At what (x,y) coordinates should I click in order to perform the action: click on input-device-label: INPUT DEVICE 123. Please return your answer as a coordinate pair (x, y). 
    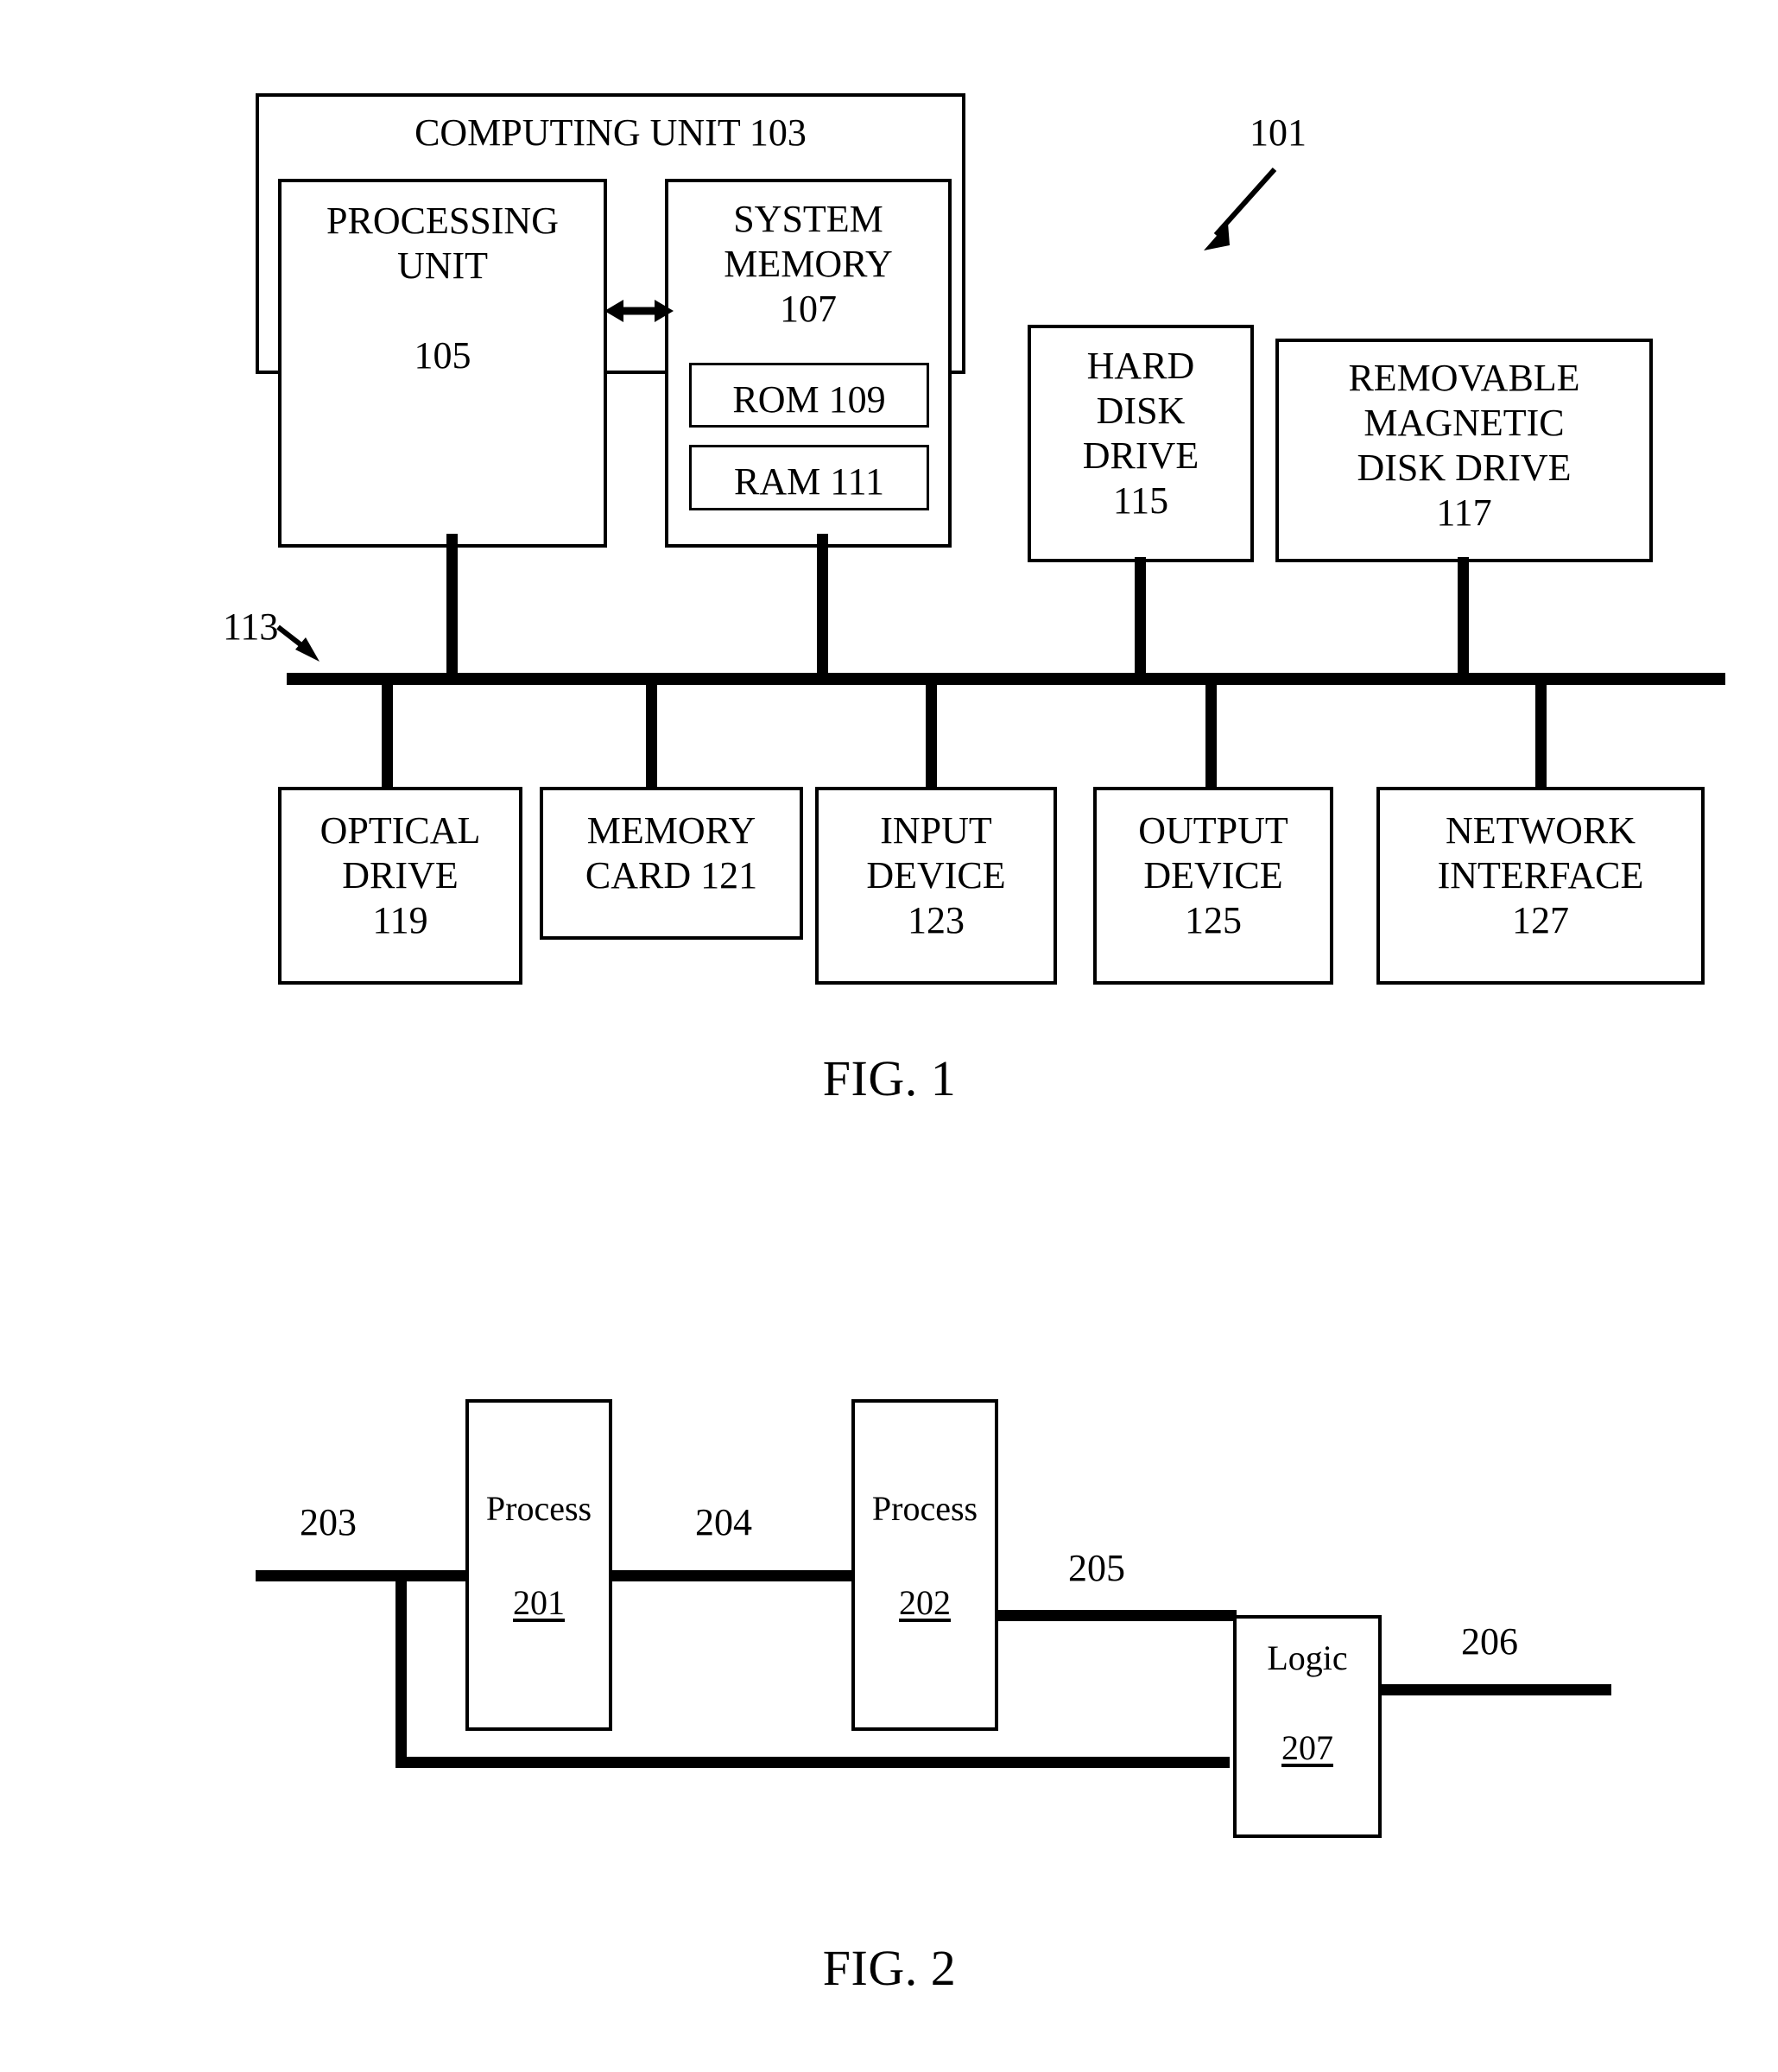
    Looking at the image, I should click on (936, 875).